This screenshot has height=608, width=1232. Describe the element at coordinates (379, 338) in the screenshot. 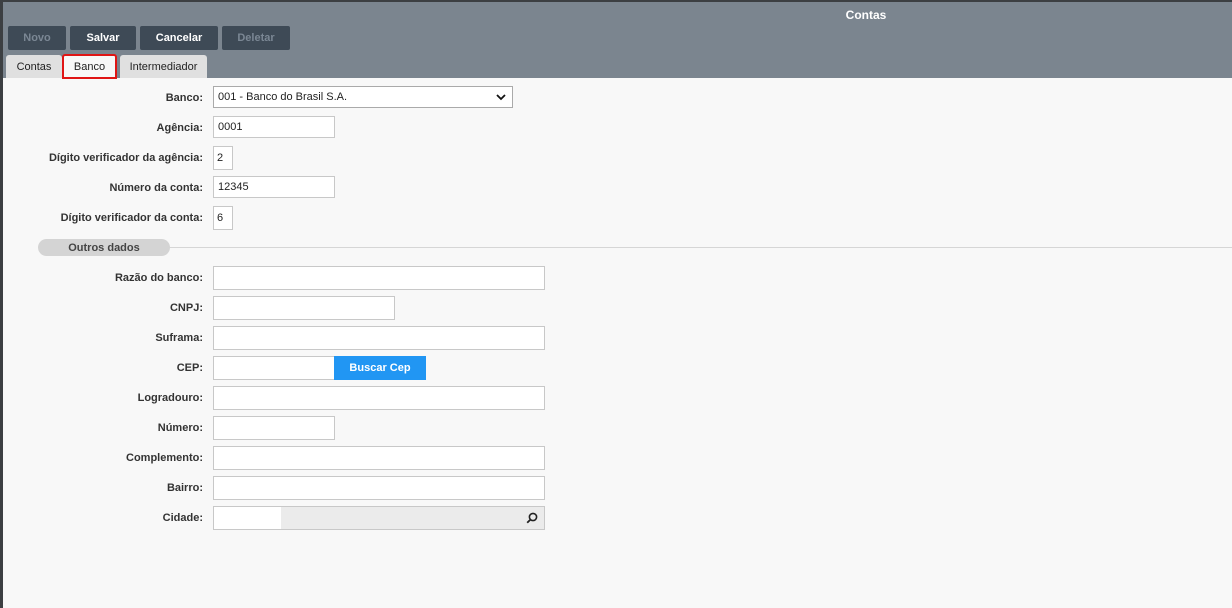

I see `suframa-input` at that location.